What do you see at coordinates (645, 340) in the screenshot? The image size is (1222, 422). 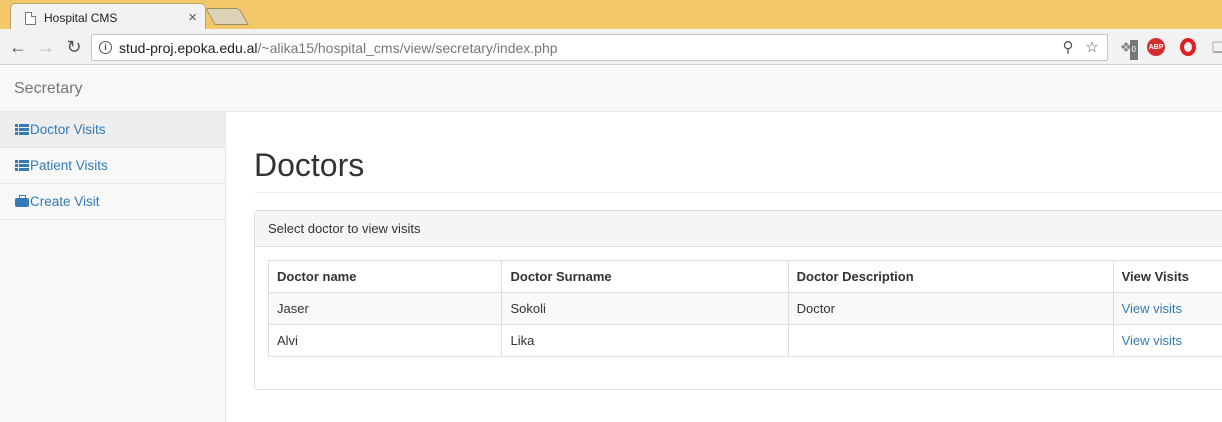 I see `doctor-surname-cell: Lika` at bounding box center [645, 340].